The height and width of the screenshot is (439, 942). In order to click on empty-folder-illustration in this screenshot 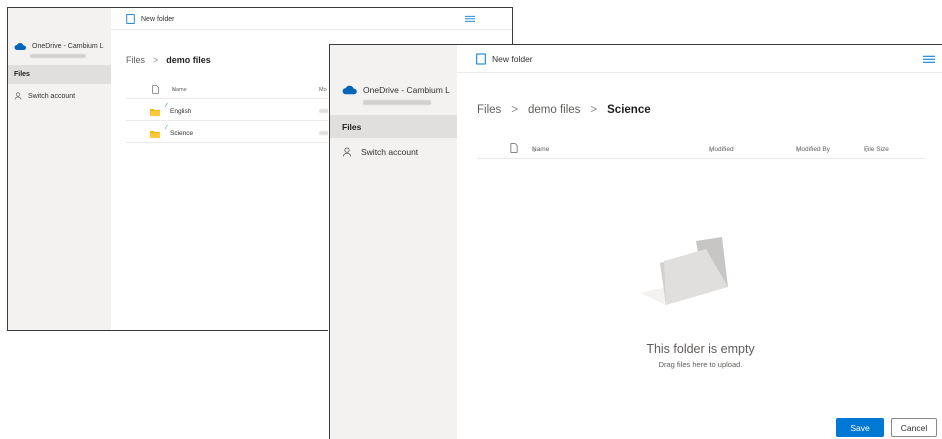, I will do `click(684, 271)`.